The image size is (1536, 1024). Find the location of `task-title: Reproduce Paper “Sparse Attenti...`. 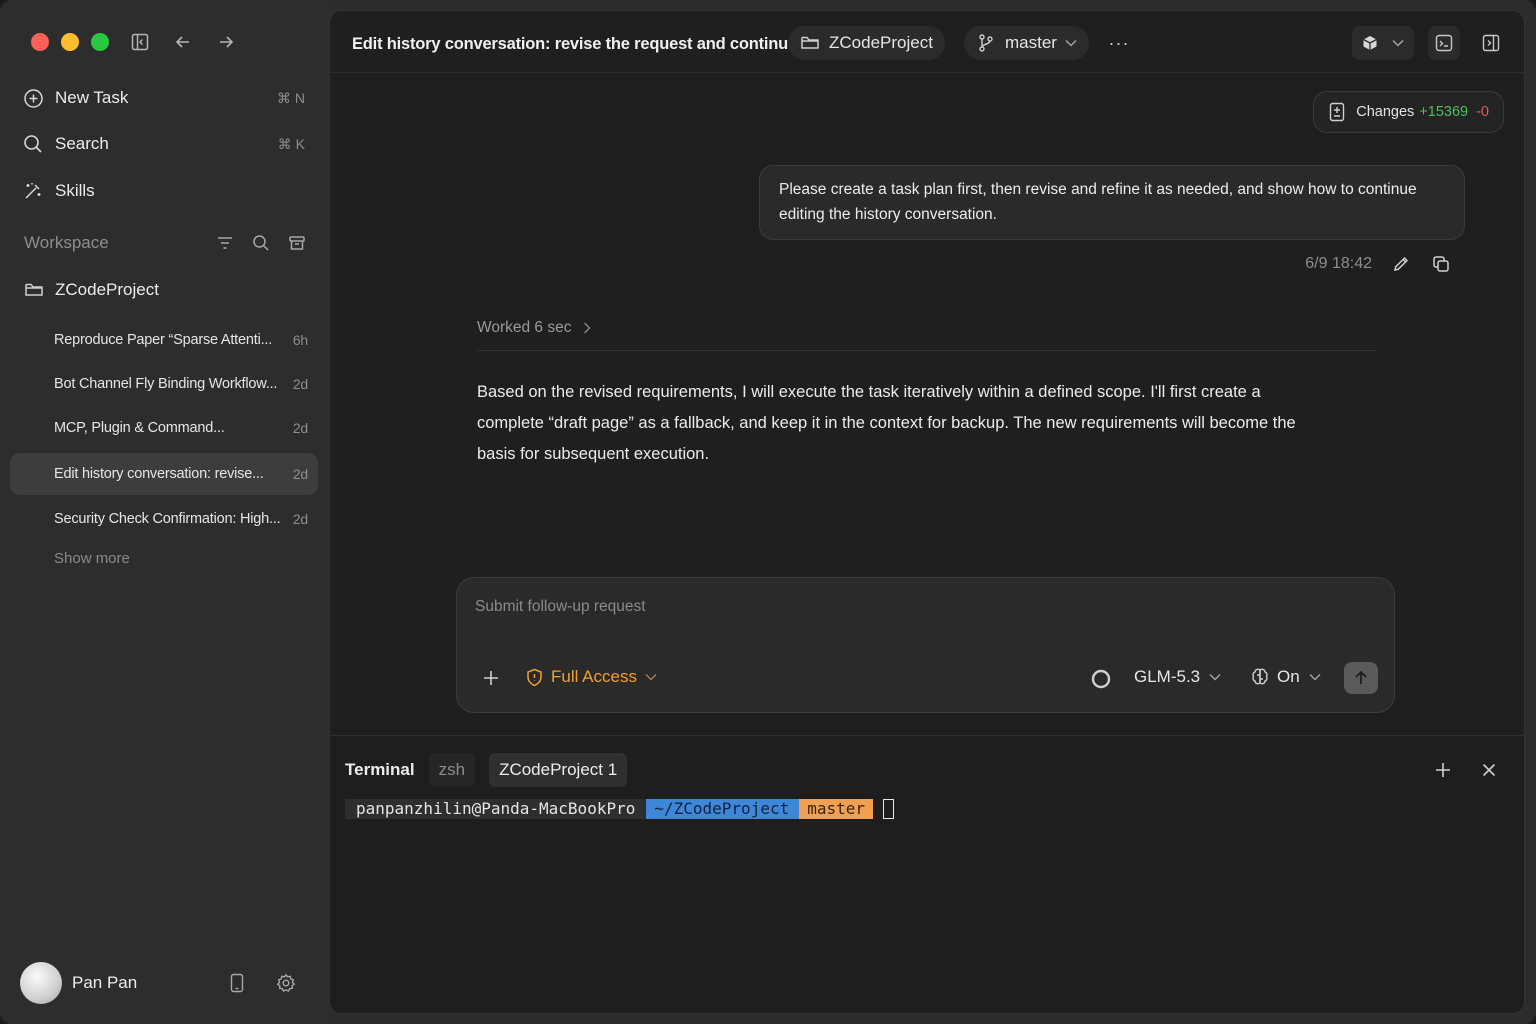

task-title: Reproduce Paper “Sparse Attenti... is located at coordinates (163, 340).